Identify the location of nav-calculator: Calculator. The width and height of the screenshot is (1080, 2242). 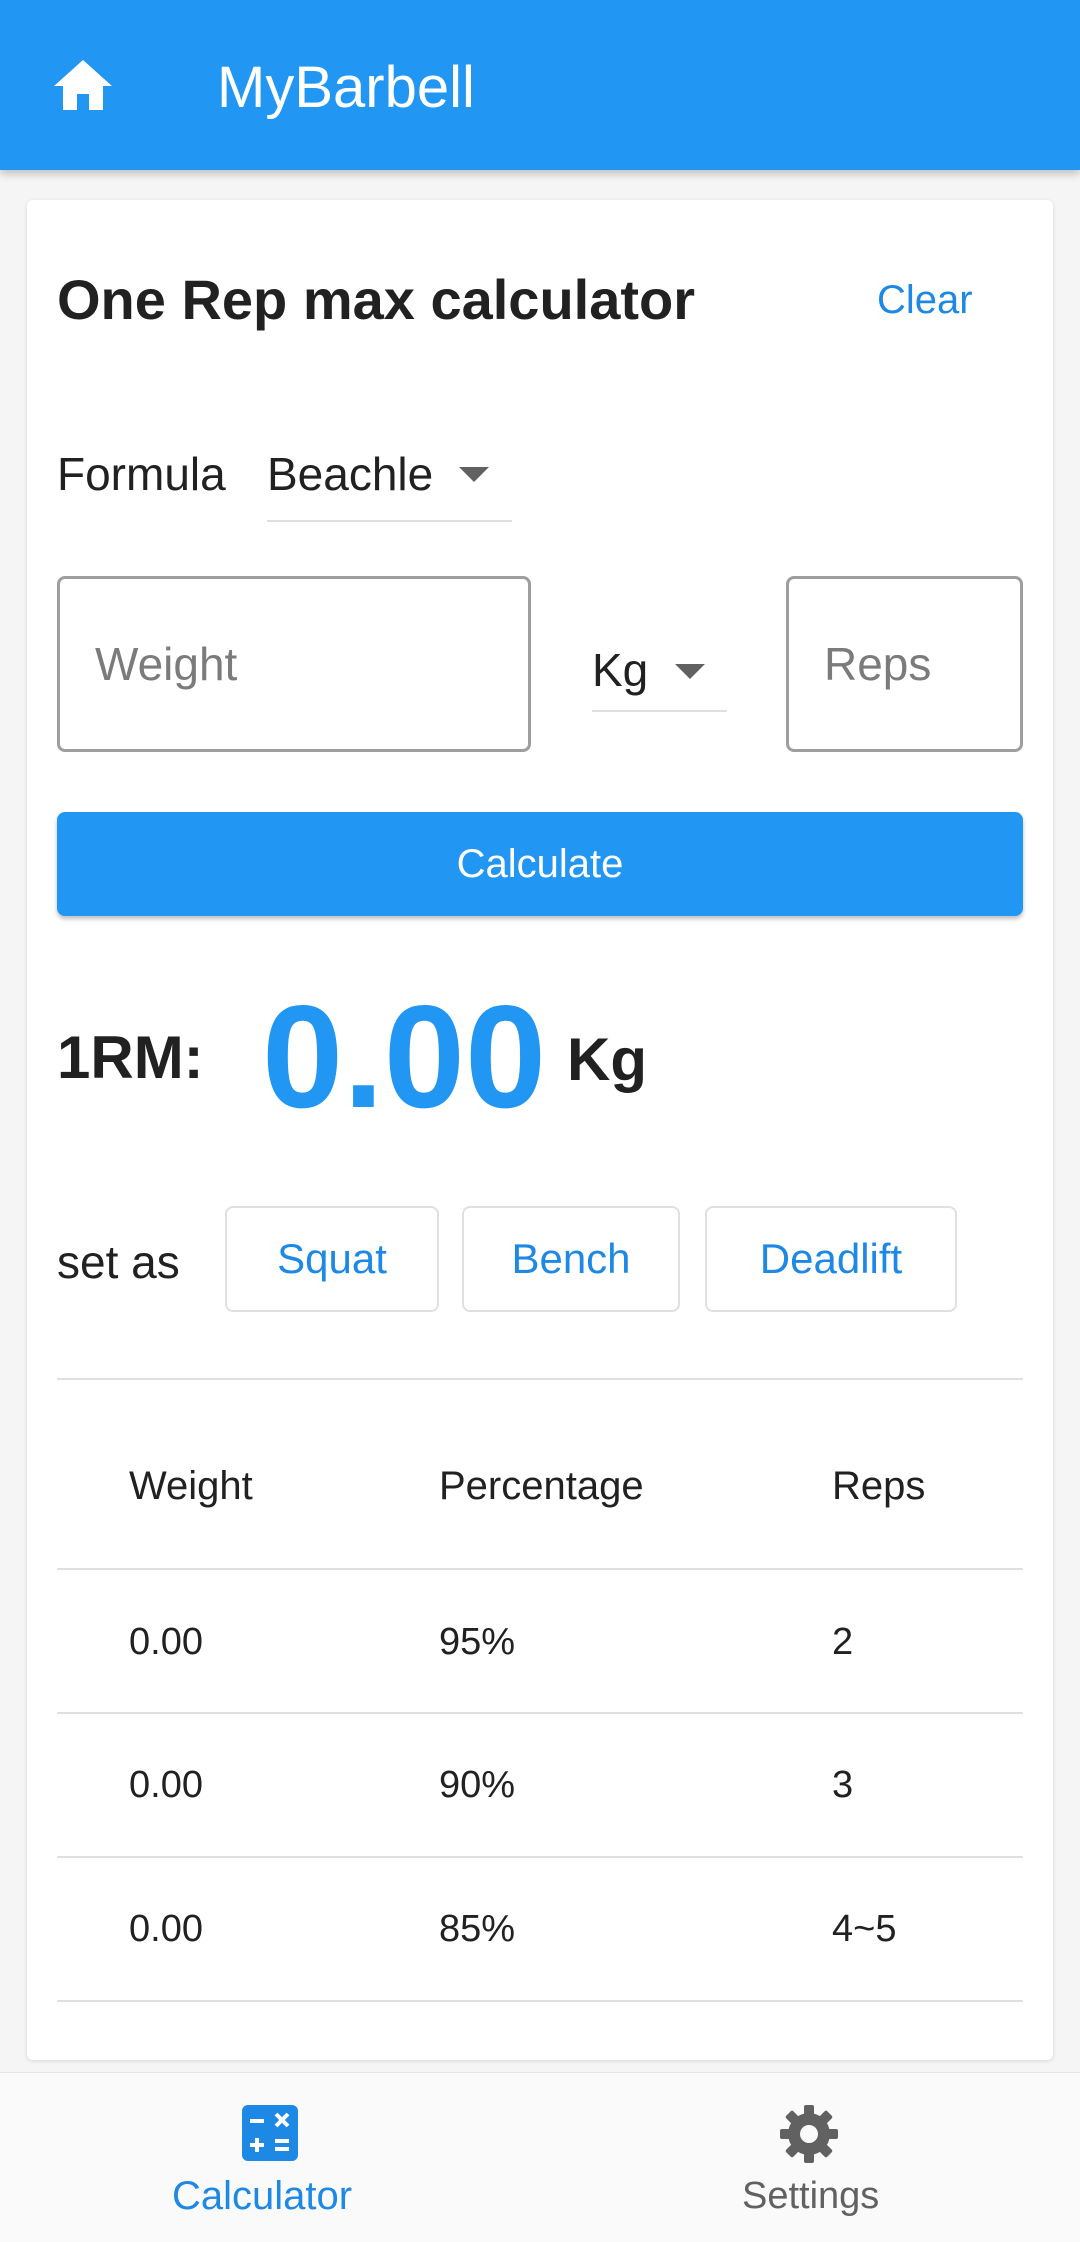
(270, 2157).